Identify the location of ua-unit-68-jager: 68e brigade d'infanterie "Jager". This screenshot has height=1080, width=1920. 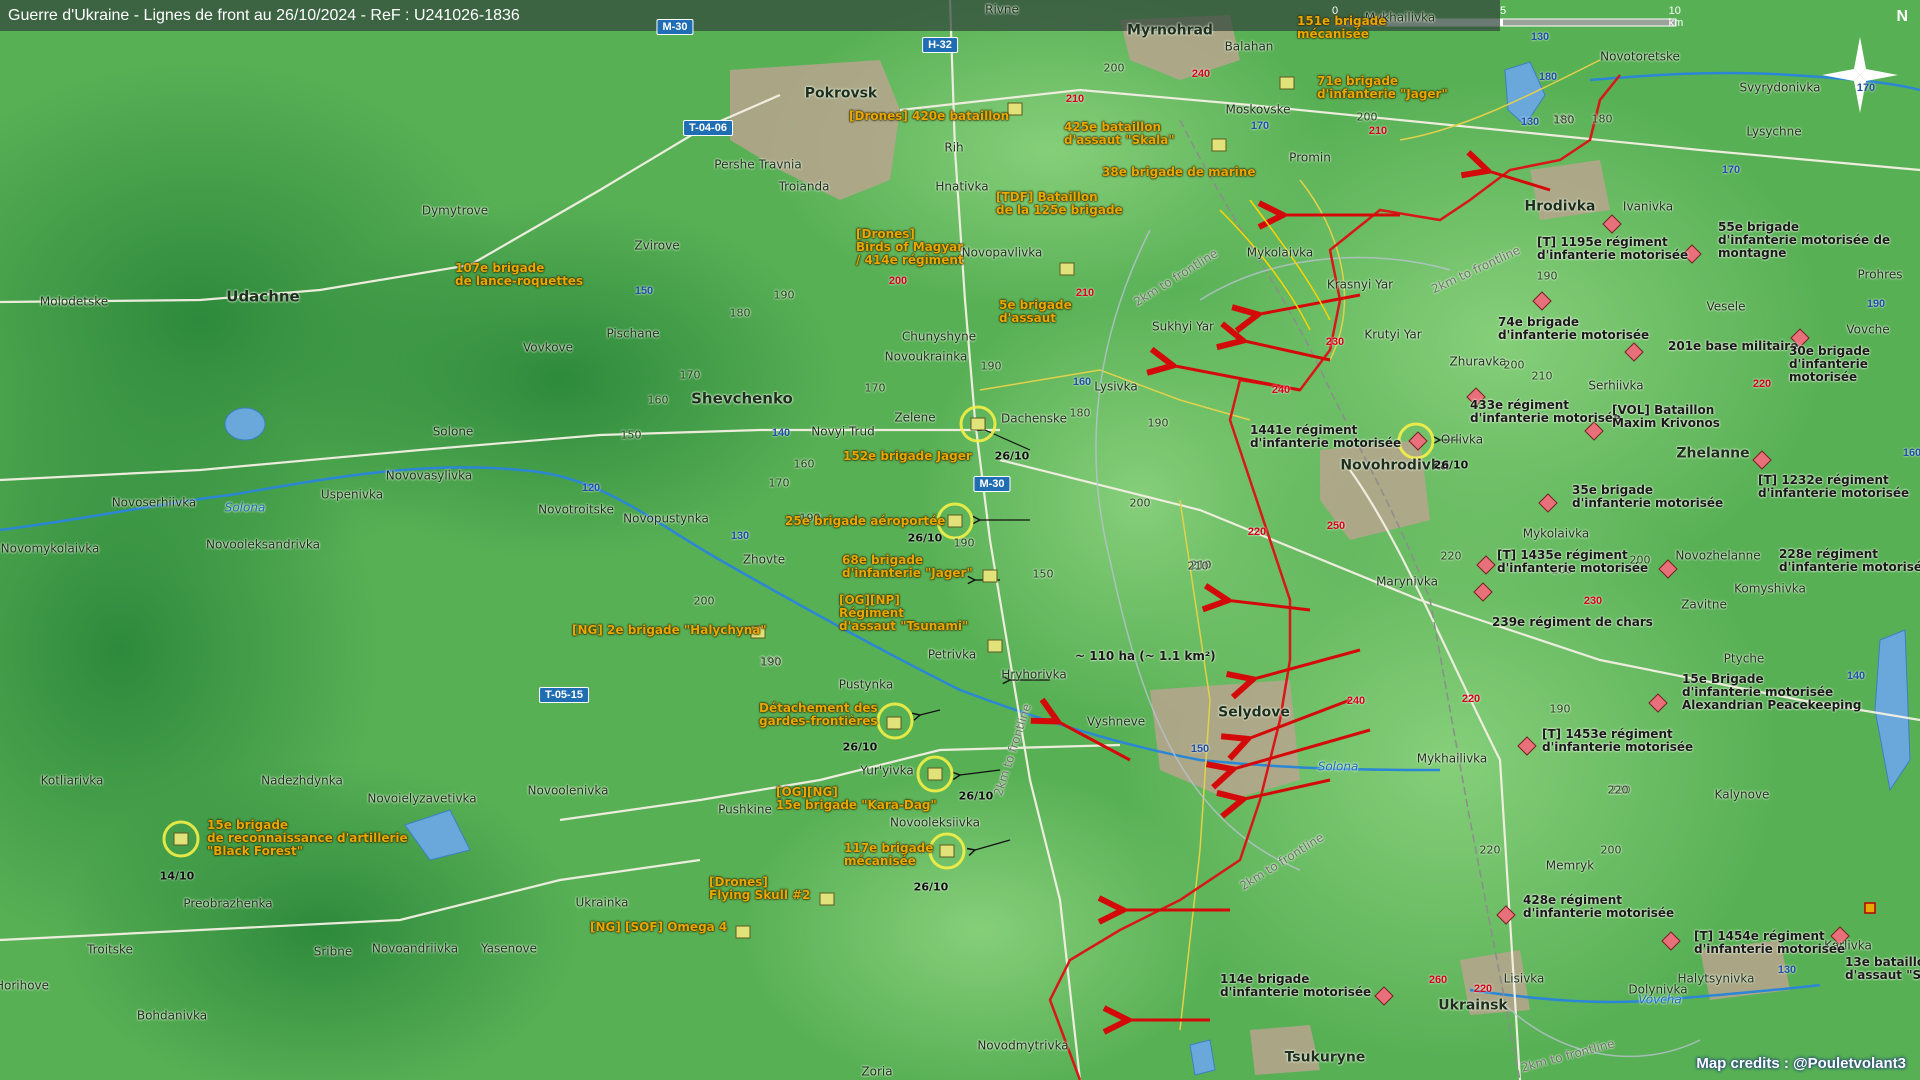
(907, 567).